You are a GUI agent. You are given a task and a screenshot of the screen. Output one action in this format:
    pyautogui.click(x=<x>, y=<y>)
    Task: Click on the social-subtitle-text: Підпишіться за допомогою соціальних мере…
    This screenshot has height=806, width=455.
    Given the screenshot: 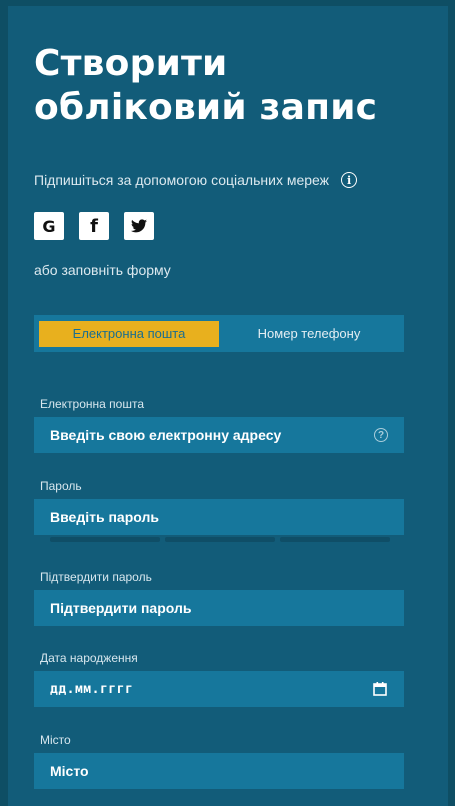 What is the action you would take?
    pyautogui.click(x=182, y=180)
    